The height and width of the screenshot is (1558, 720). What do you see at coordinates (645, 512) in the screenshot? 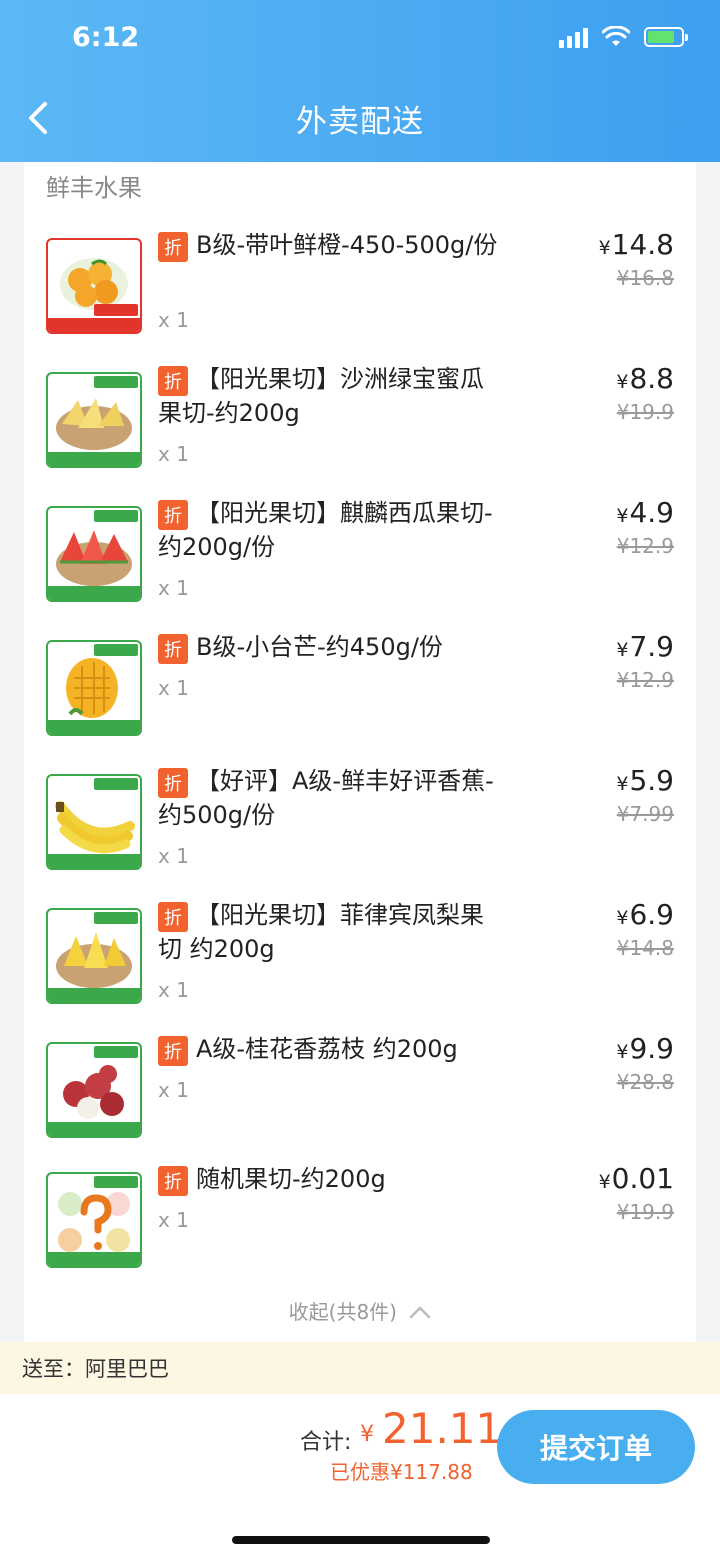
I see `product-price: ¥4.9` at bounding box center [645, 512].